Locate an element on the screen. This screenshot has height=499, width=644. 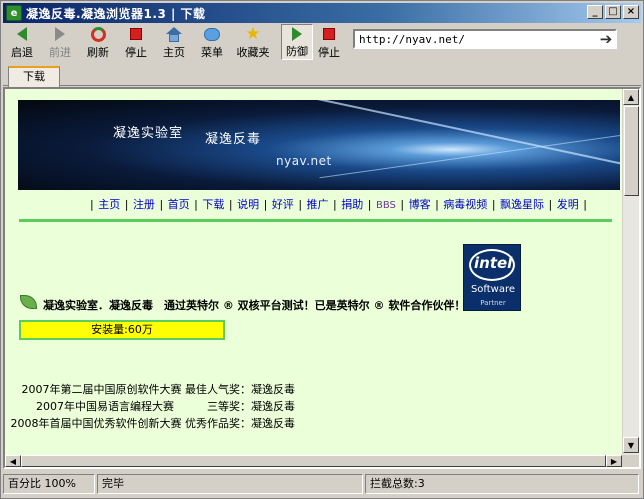
stop-label: 停止 is located at coordinates (136, 52).